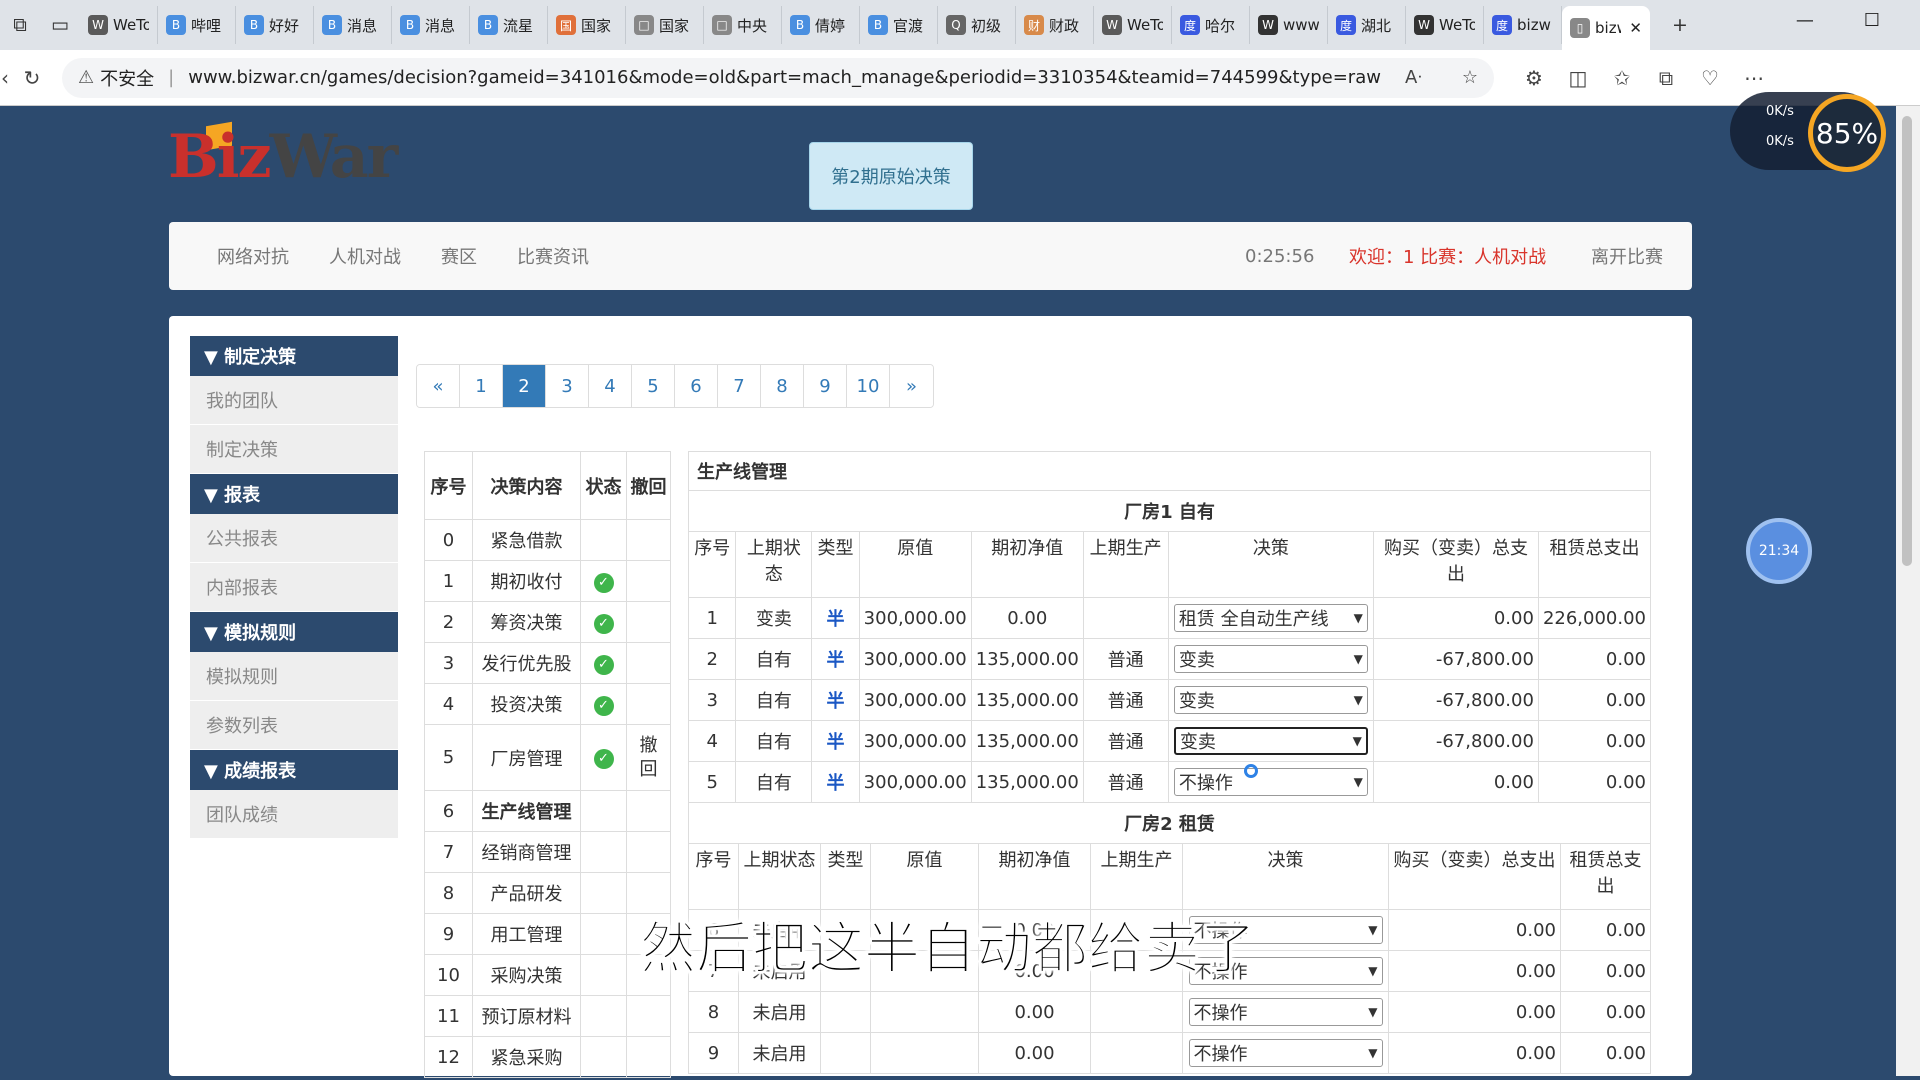  I want to click on sidebar-item-make-decision: 制定决策, so click(294, 449).